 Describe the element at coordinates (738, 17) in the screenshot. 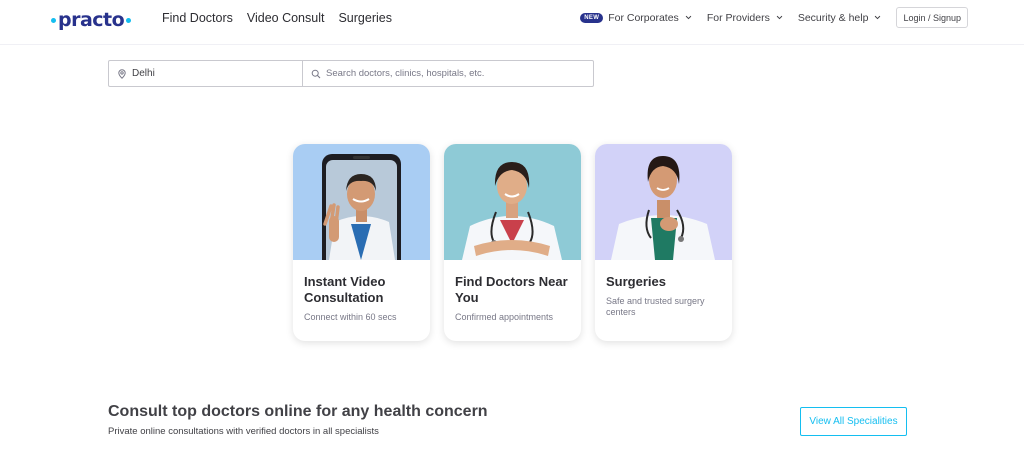

I see `nav-for-providers-label: For Providers` at that location.